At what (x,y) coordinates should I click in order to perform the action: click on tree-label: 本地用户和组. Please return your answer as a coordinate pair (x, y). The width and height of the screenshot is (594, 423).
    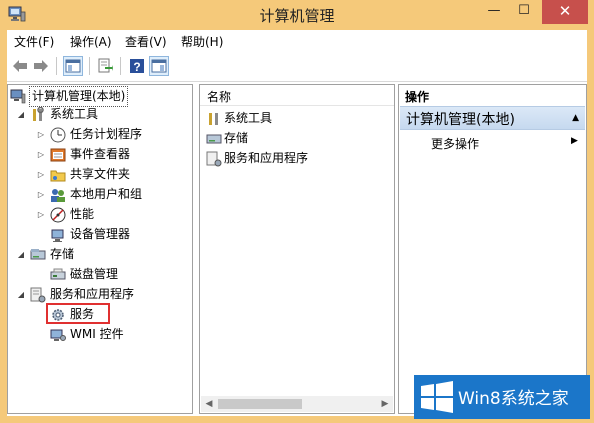
    Looking at the image, I should click on (106, 194).